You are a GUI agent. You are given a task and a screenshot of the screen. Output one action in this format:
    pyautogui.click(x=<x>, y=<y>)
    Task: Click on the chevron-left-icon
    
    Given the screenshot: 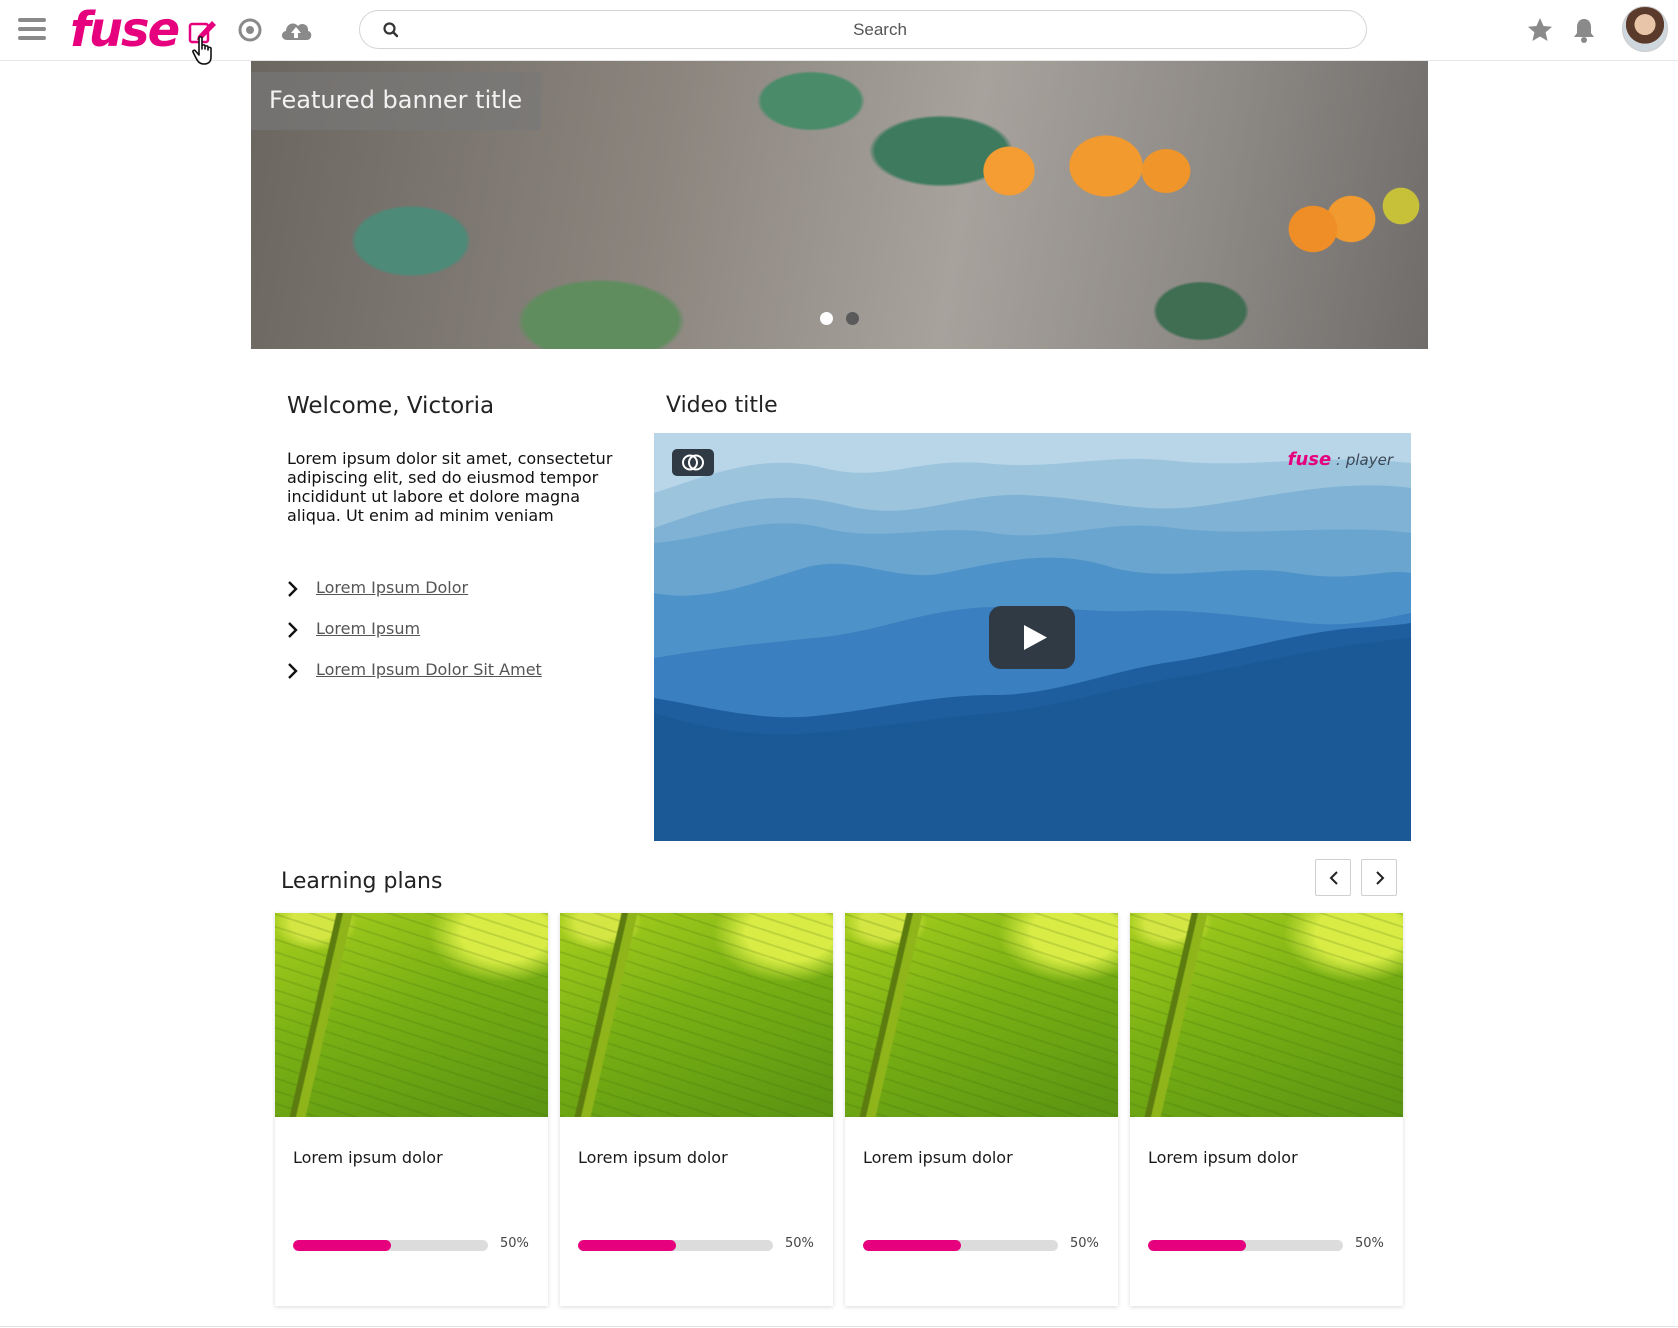 What is the action you would take?
    pyautogui.click(x=1333, y=878)
    